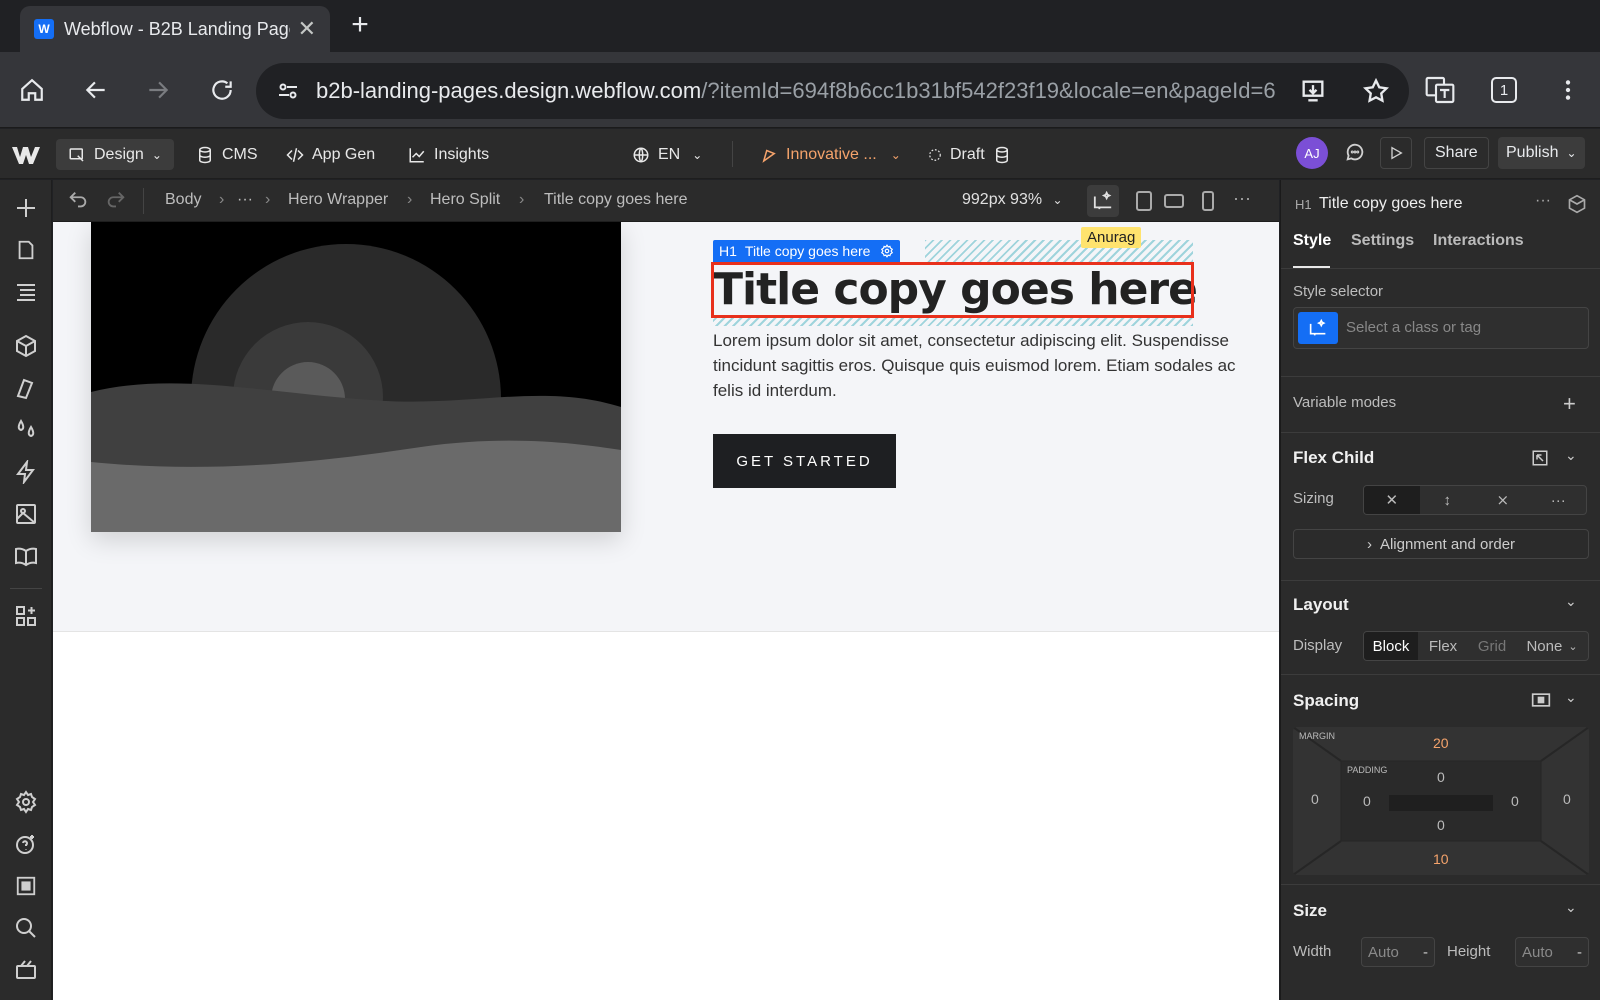 The image size is (1600, 1000). Describe the element at coordinates (1441, 777) in the screenshot. I see `padding-top-value: 0` at that location.